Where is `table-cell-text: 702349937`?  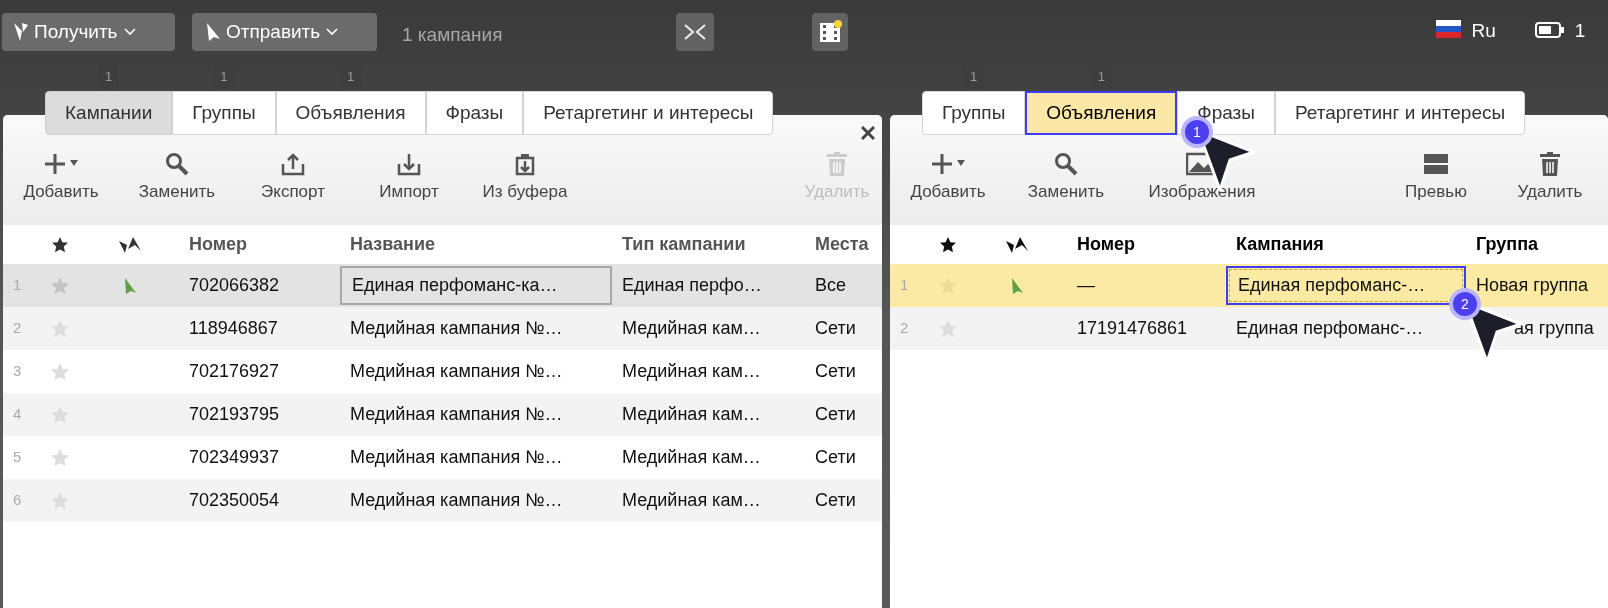 table-cell-text: 702349937 is located at coordinates (234, 457).